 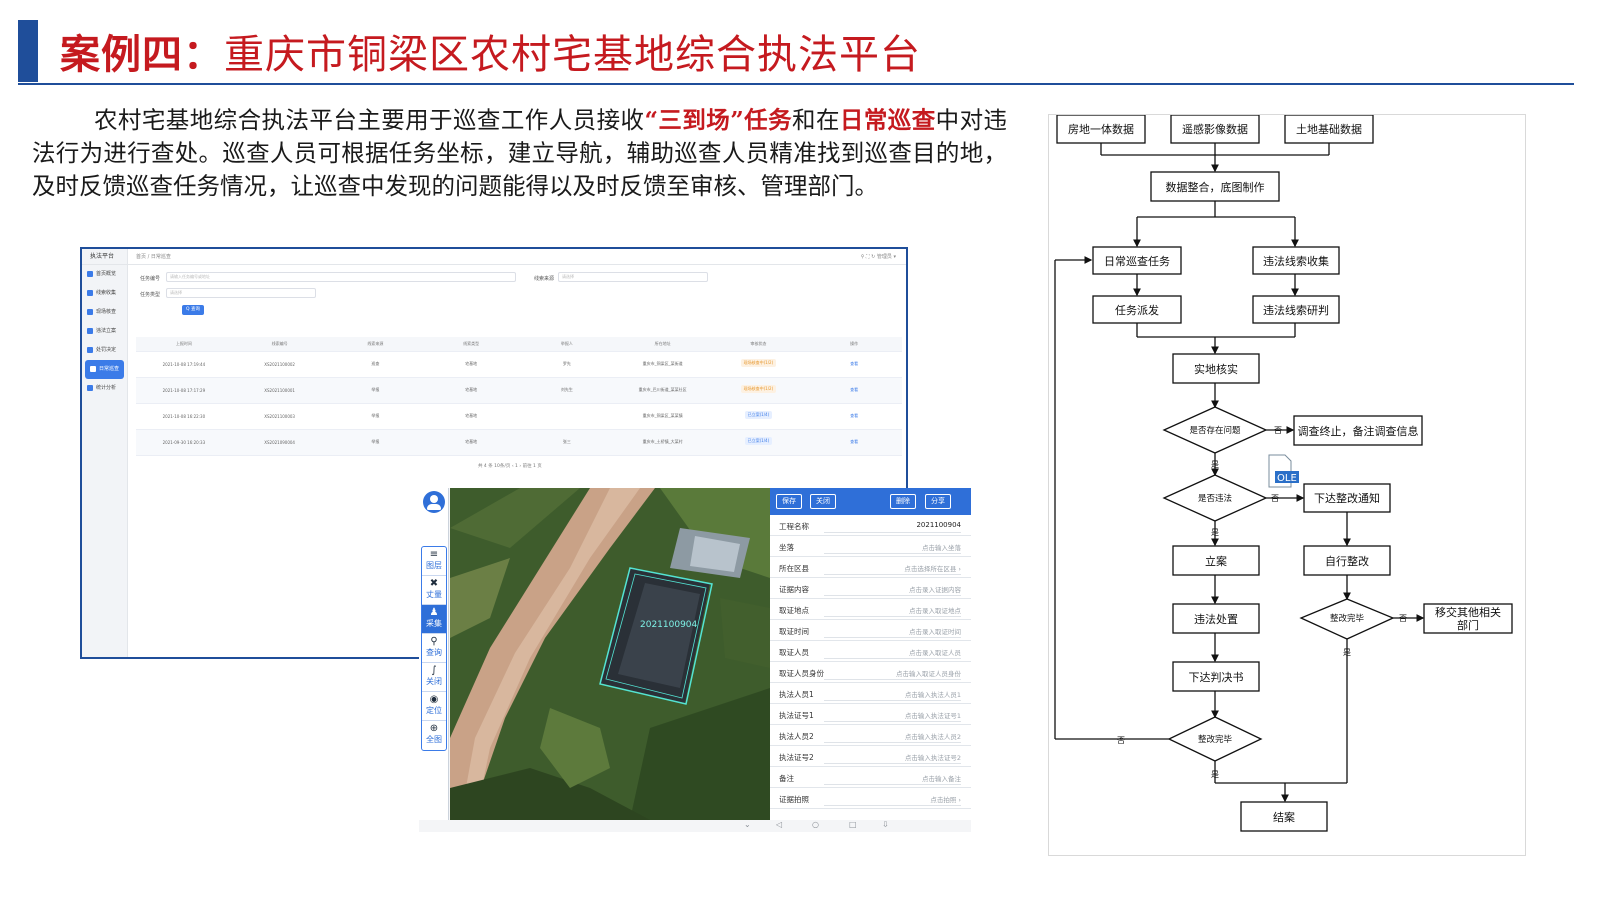 I want to click on flow-diamond-fixed2: 整改完毕, so click(x=1347, y=618).